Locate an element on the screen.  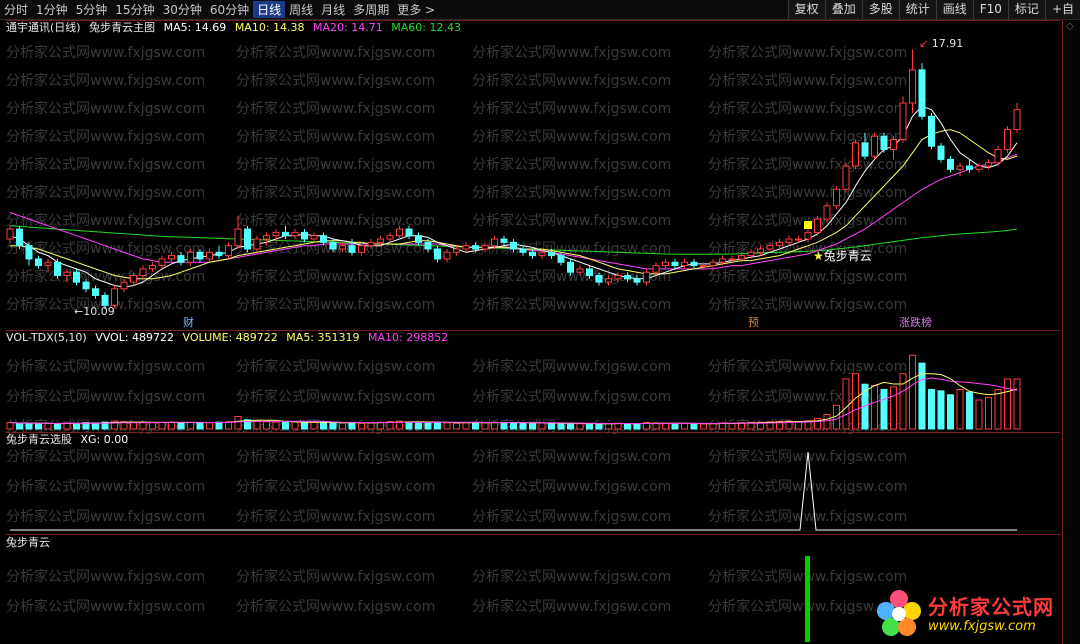
event-marker-cai: 财 is located at coordinates (188, 322).